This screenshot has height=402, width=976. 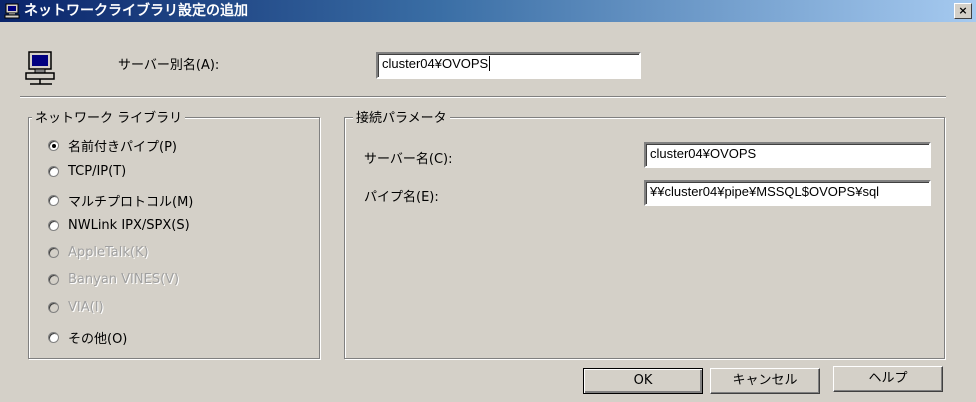 I want to click on radio-label: その他(O), so click(x=98, y=339).